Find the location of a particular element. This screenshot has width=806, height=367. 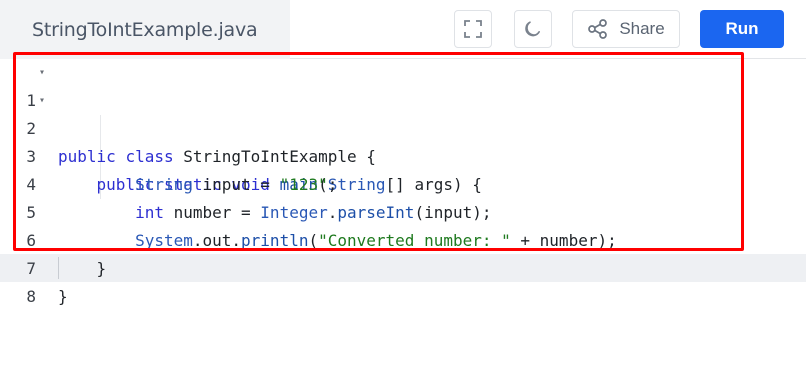

fullscreen-icon is located at coordinates (473, 29).